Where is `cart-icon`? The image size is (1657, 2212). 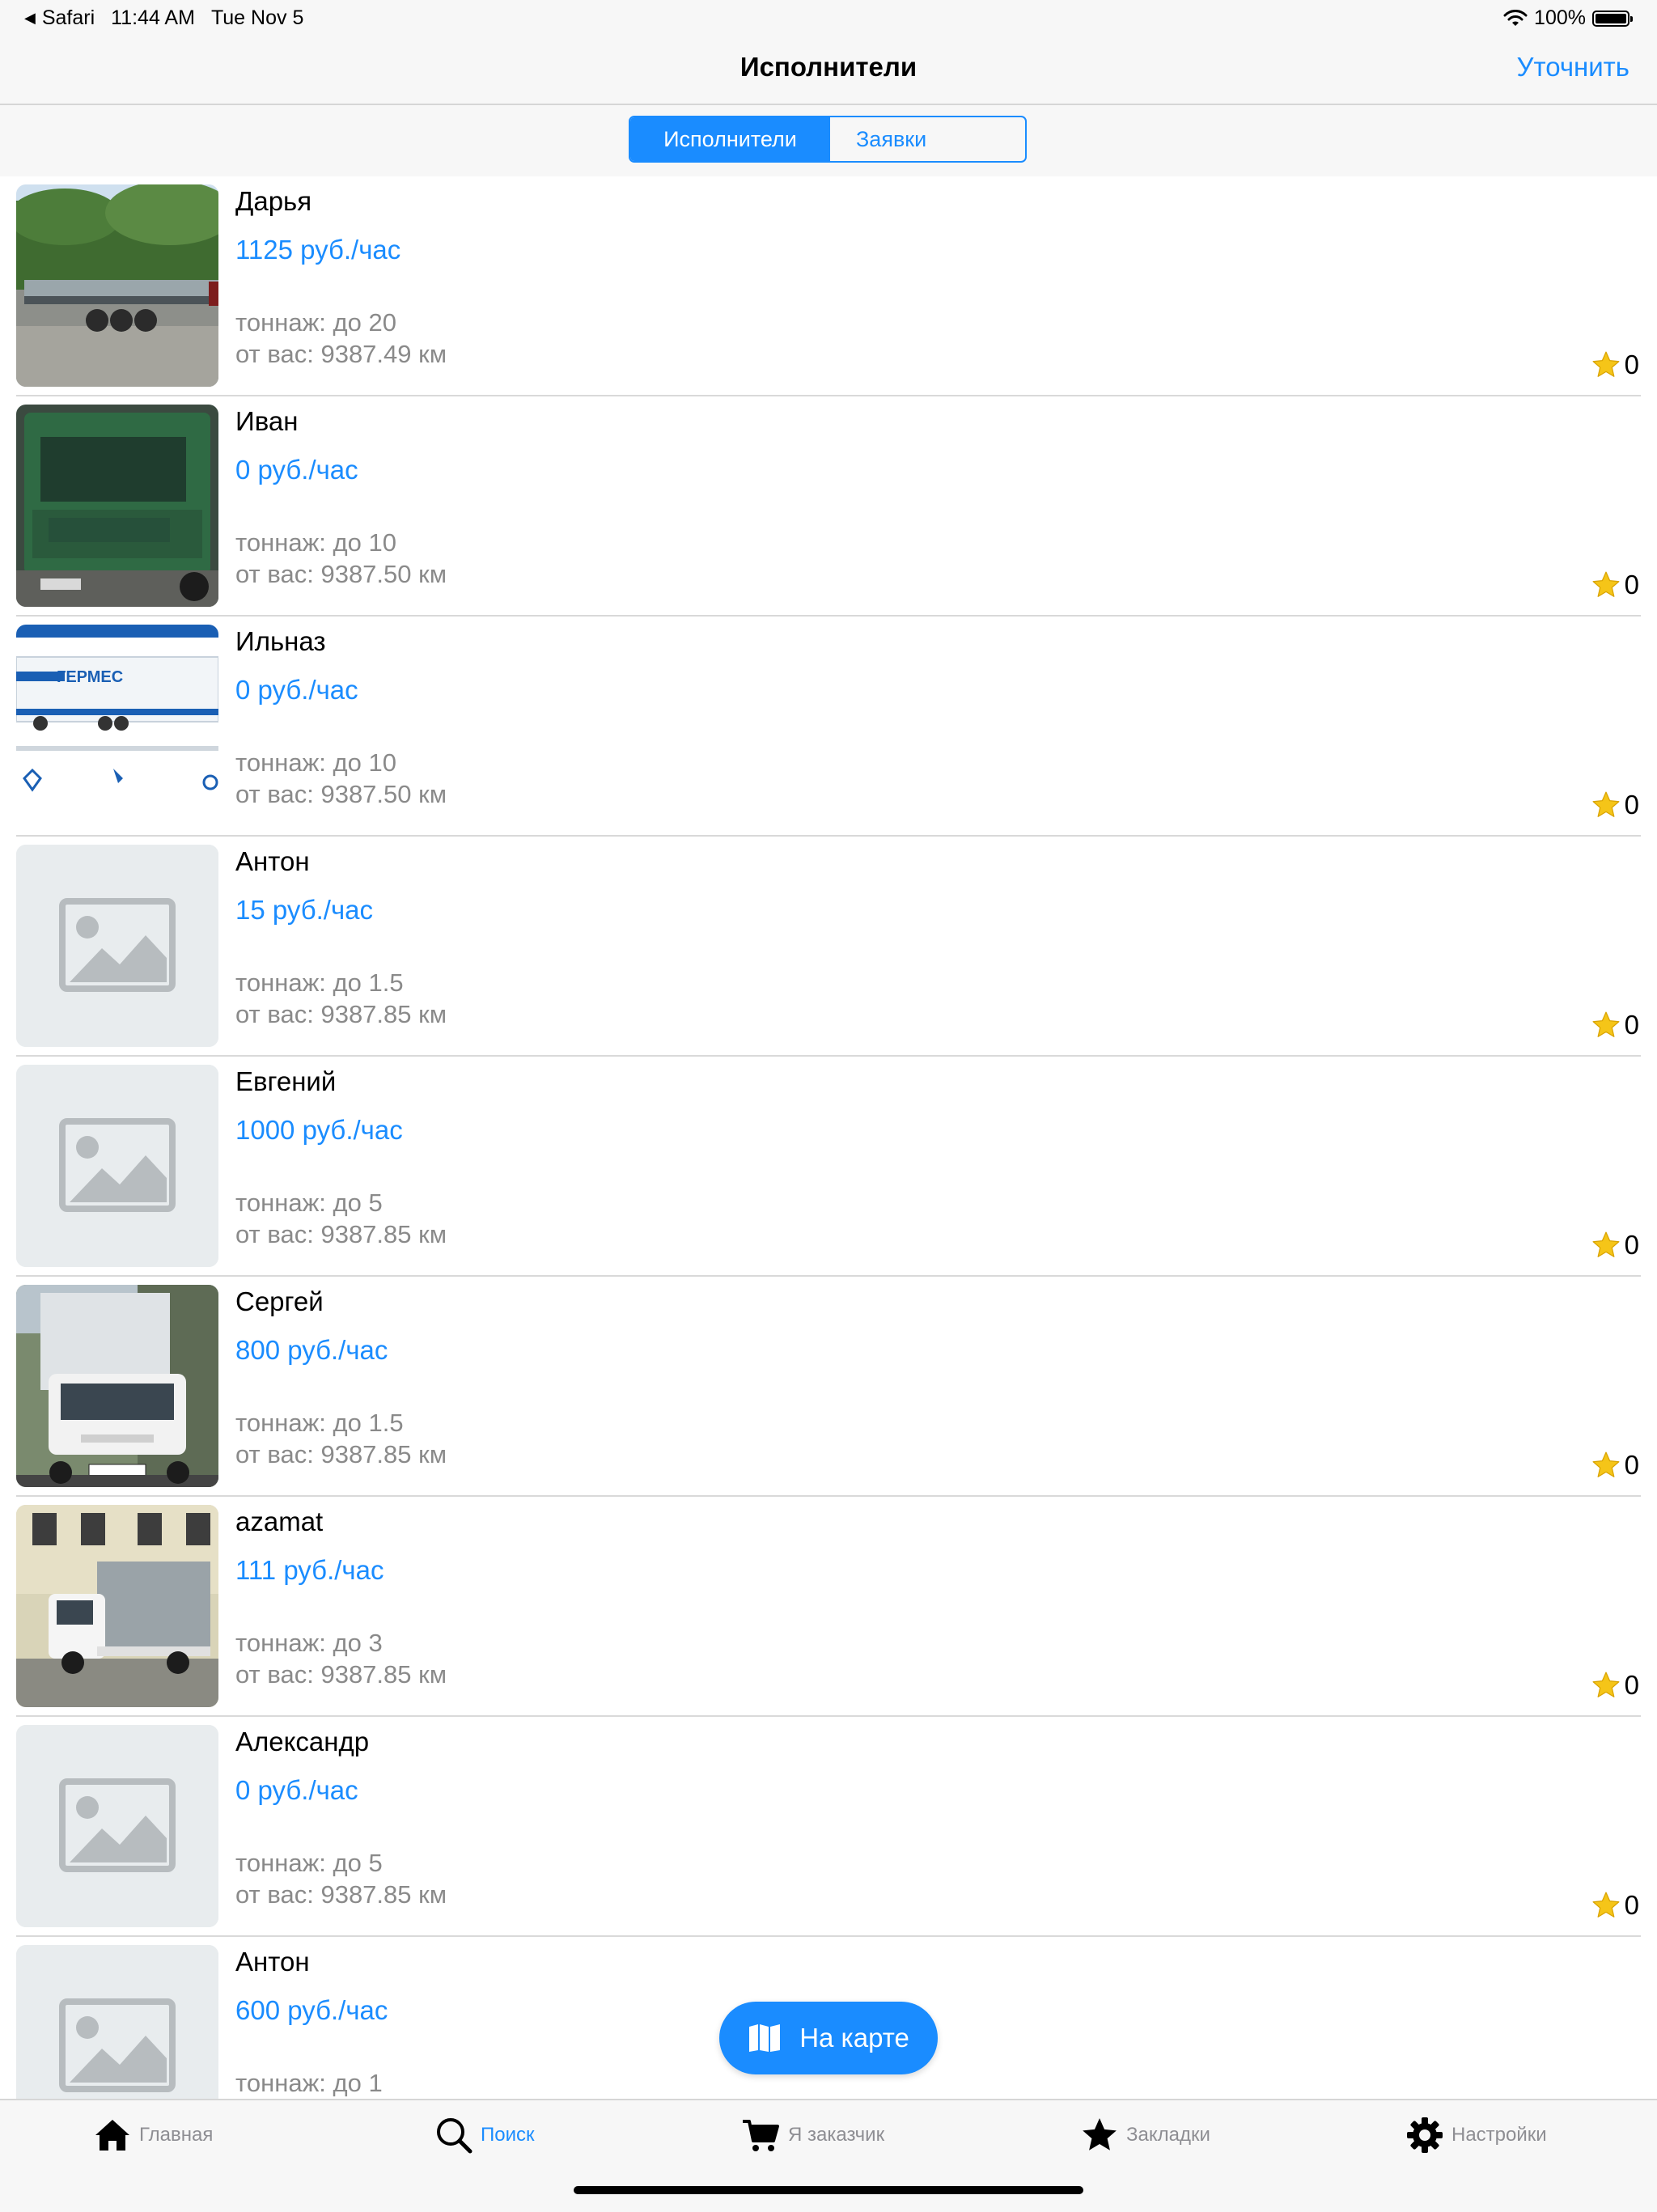
cart-icon is located at coordinates (761, 2135).